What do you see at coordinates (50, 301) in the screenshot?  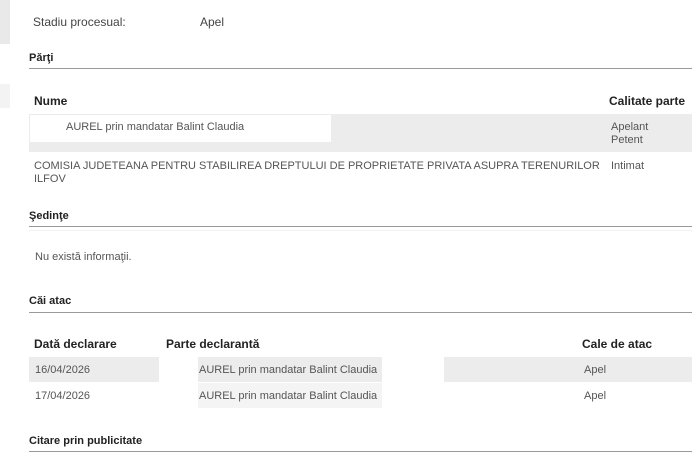 I see `section-title-cai-atac: Căi atac` at bounding box center [50, 301].